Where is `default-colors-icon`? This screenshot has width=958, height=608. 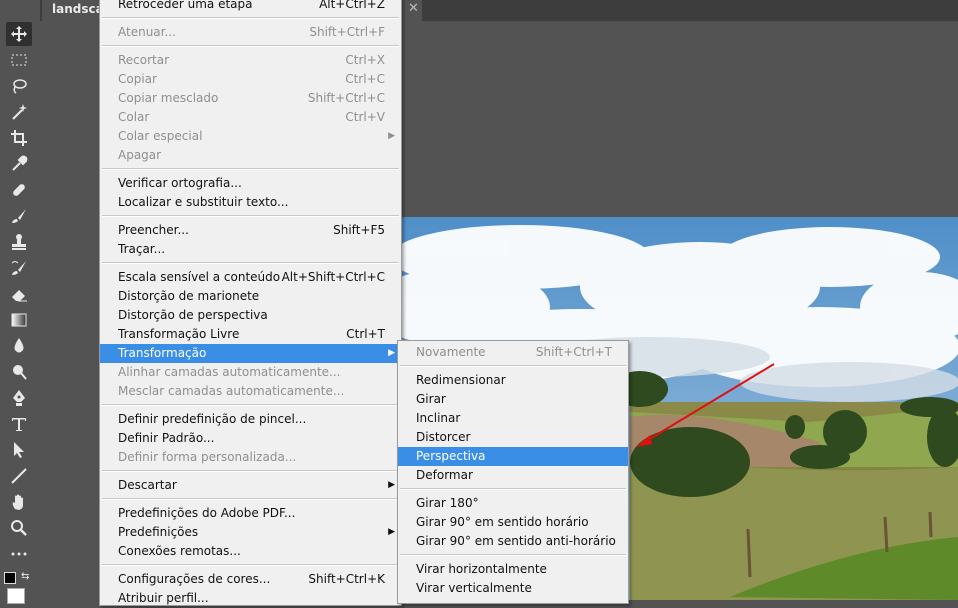 default-colors-icon is located at coordinates (10, 578).